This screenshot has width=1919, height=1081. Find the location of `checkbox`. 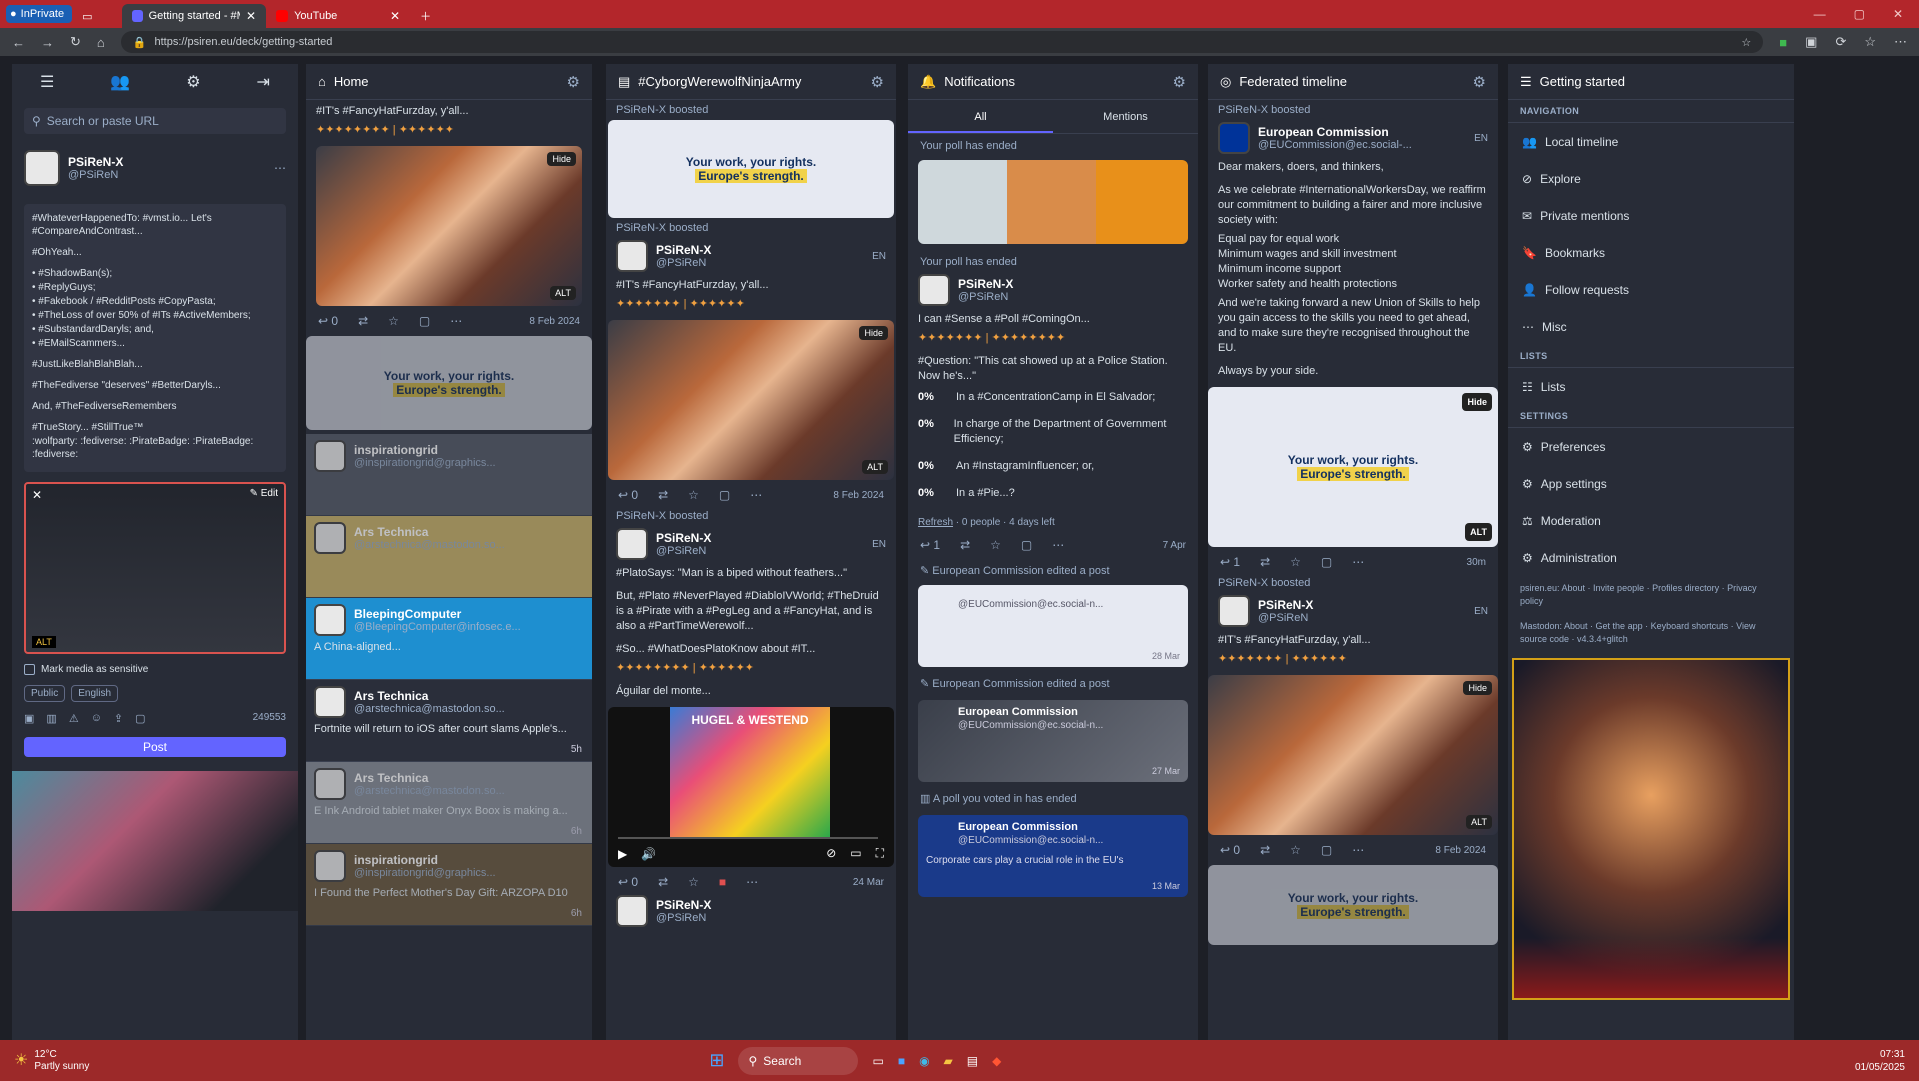

checkbox is located at coordinates (29, 669).